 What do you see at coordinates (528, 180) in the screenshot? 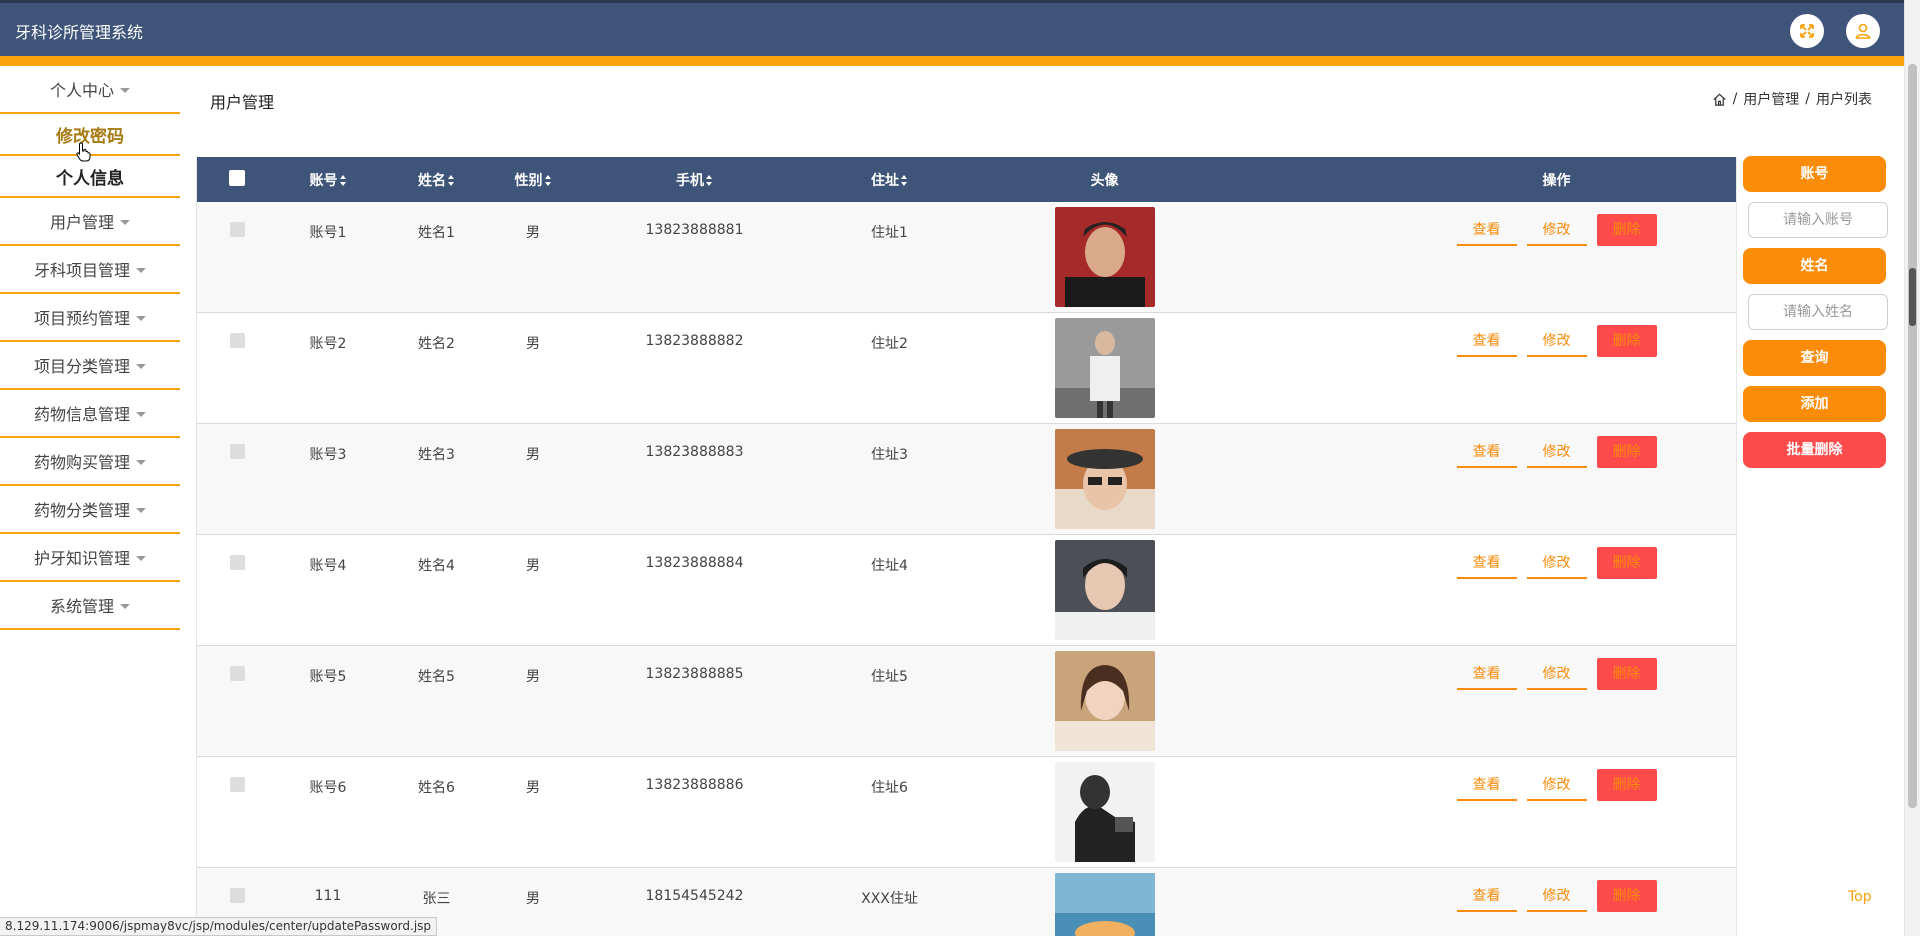
I see `column-label: 性别` at bounding box center [528, 180].